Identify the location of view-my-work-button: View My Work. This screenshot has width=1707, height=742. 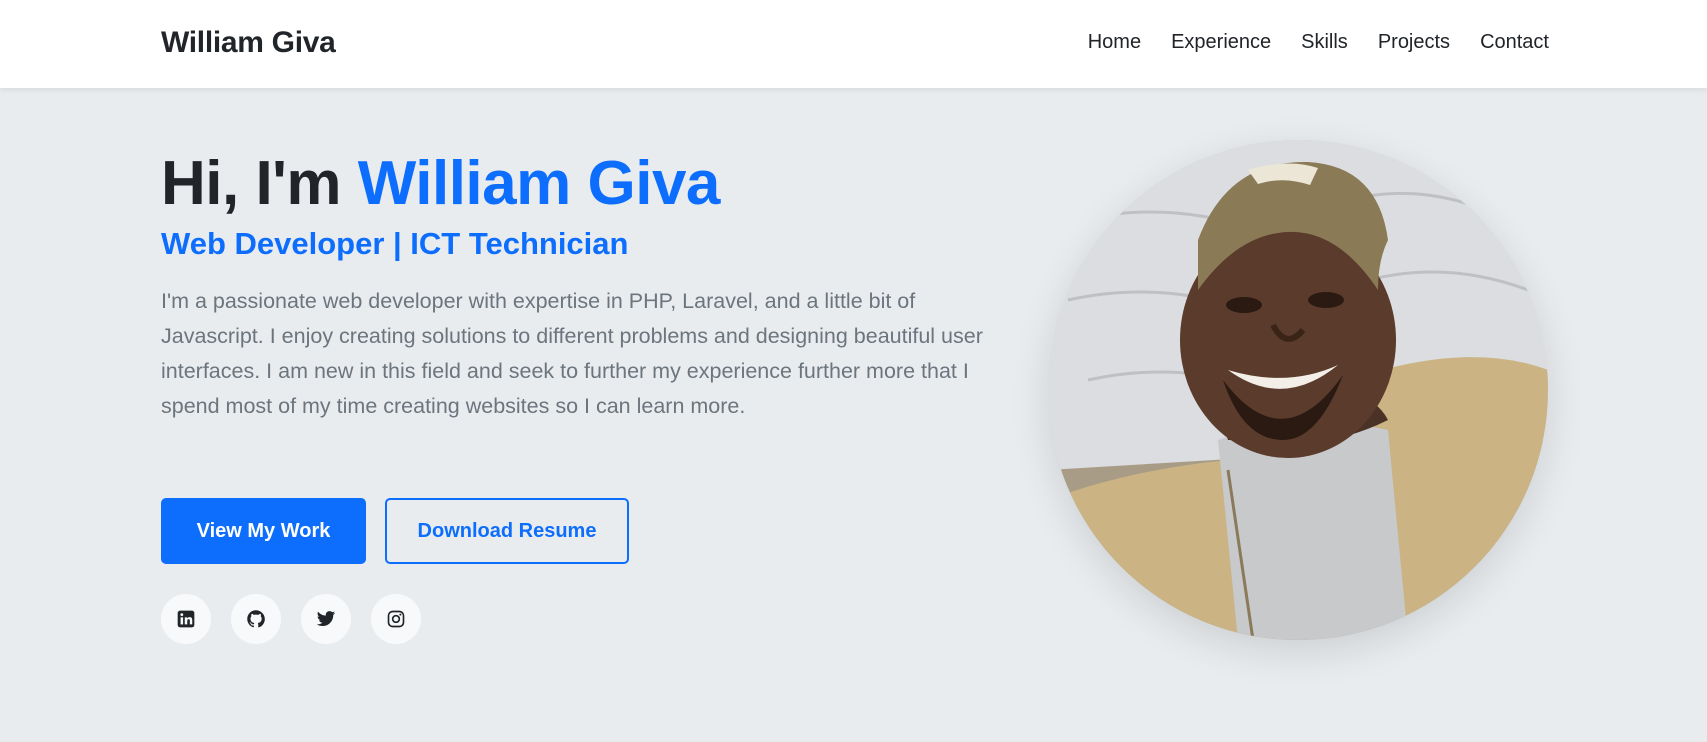
(263, 531).